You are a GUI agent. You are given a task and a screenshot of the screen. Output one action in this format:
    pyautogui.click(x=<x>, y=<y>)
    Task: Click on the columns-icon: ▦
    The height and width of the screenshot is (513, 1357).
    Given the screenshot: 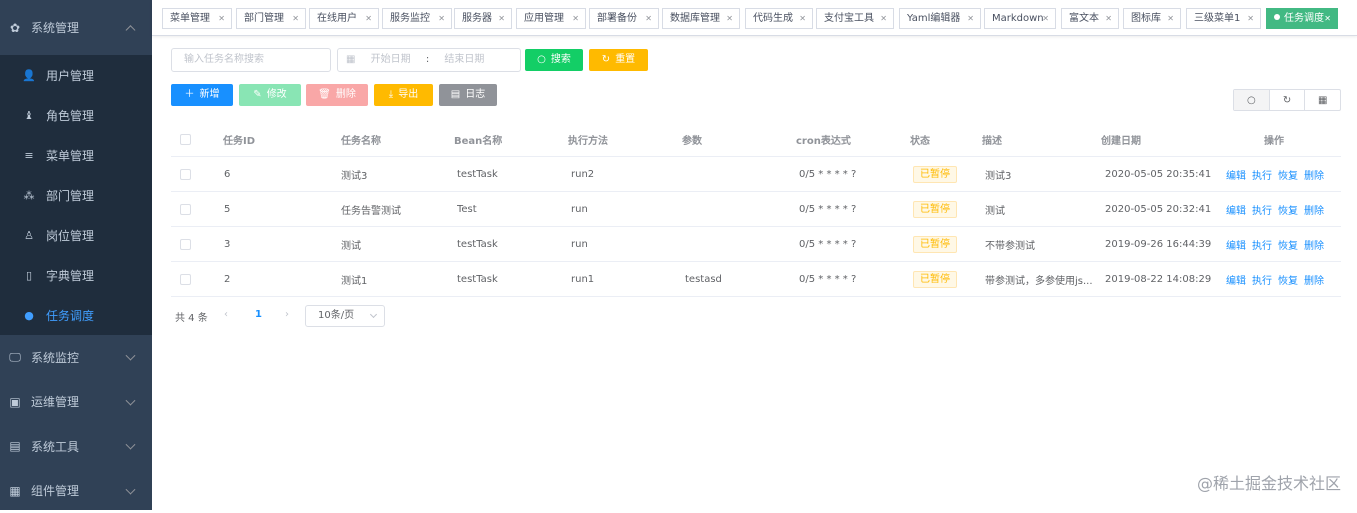 What is the action you would take?
    pyautogui.click(x=1322, y=100)
    